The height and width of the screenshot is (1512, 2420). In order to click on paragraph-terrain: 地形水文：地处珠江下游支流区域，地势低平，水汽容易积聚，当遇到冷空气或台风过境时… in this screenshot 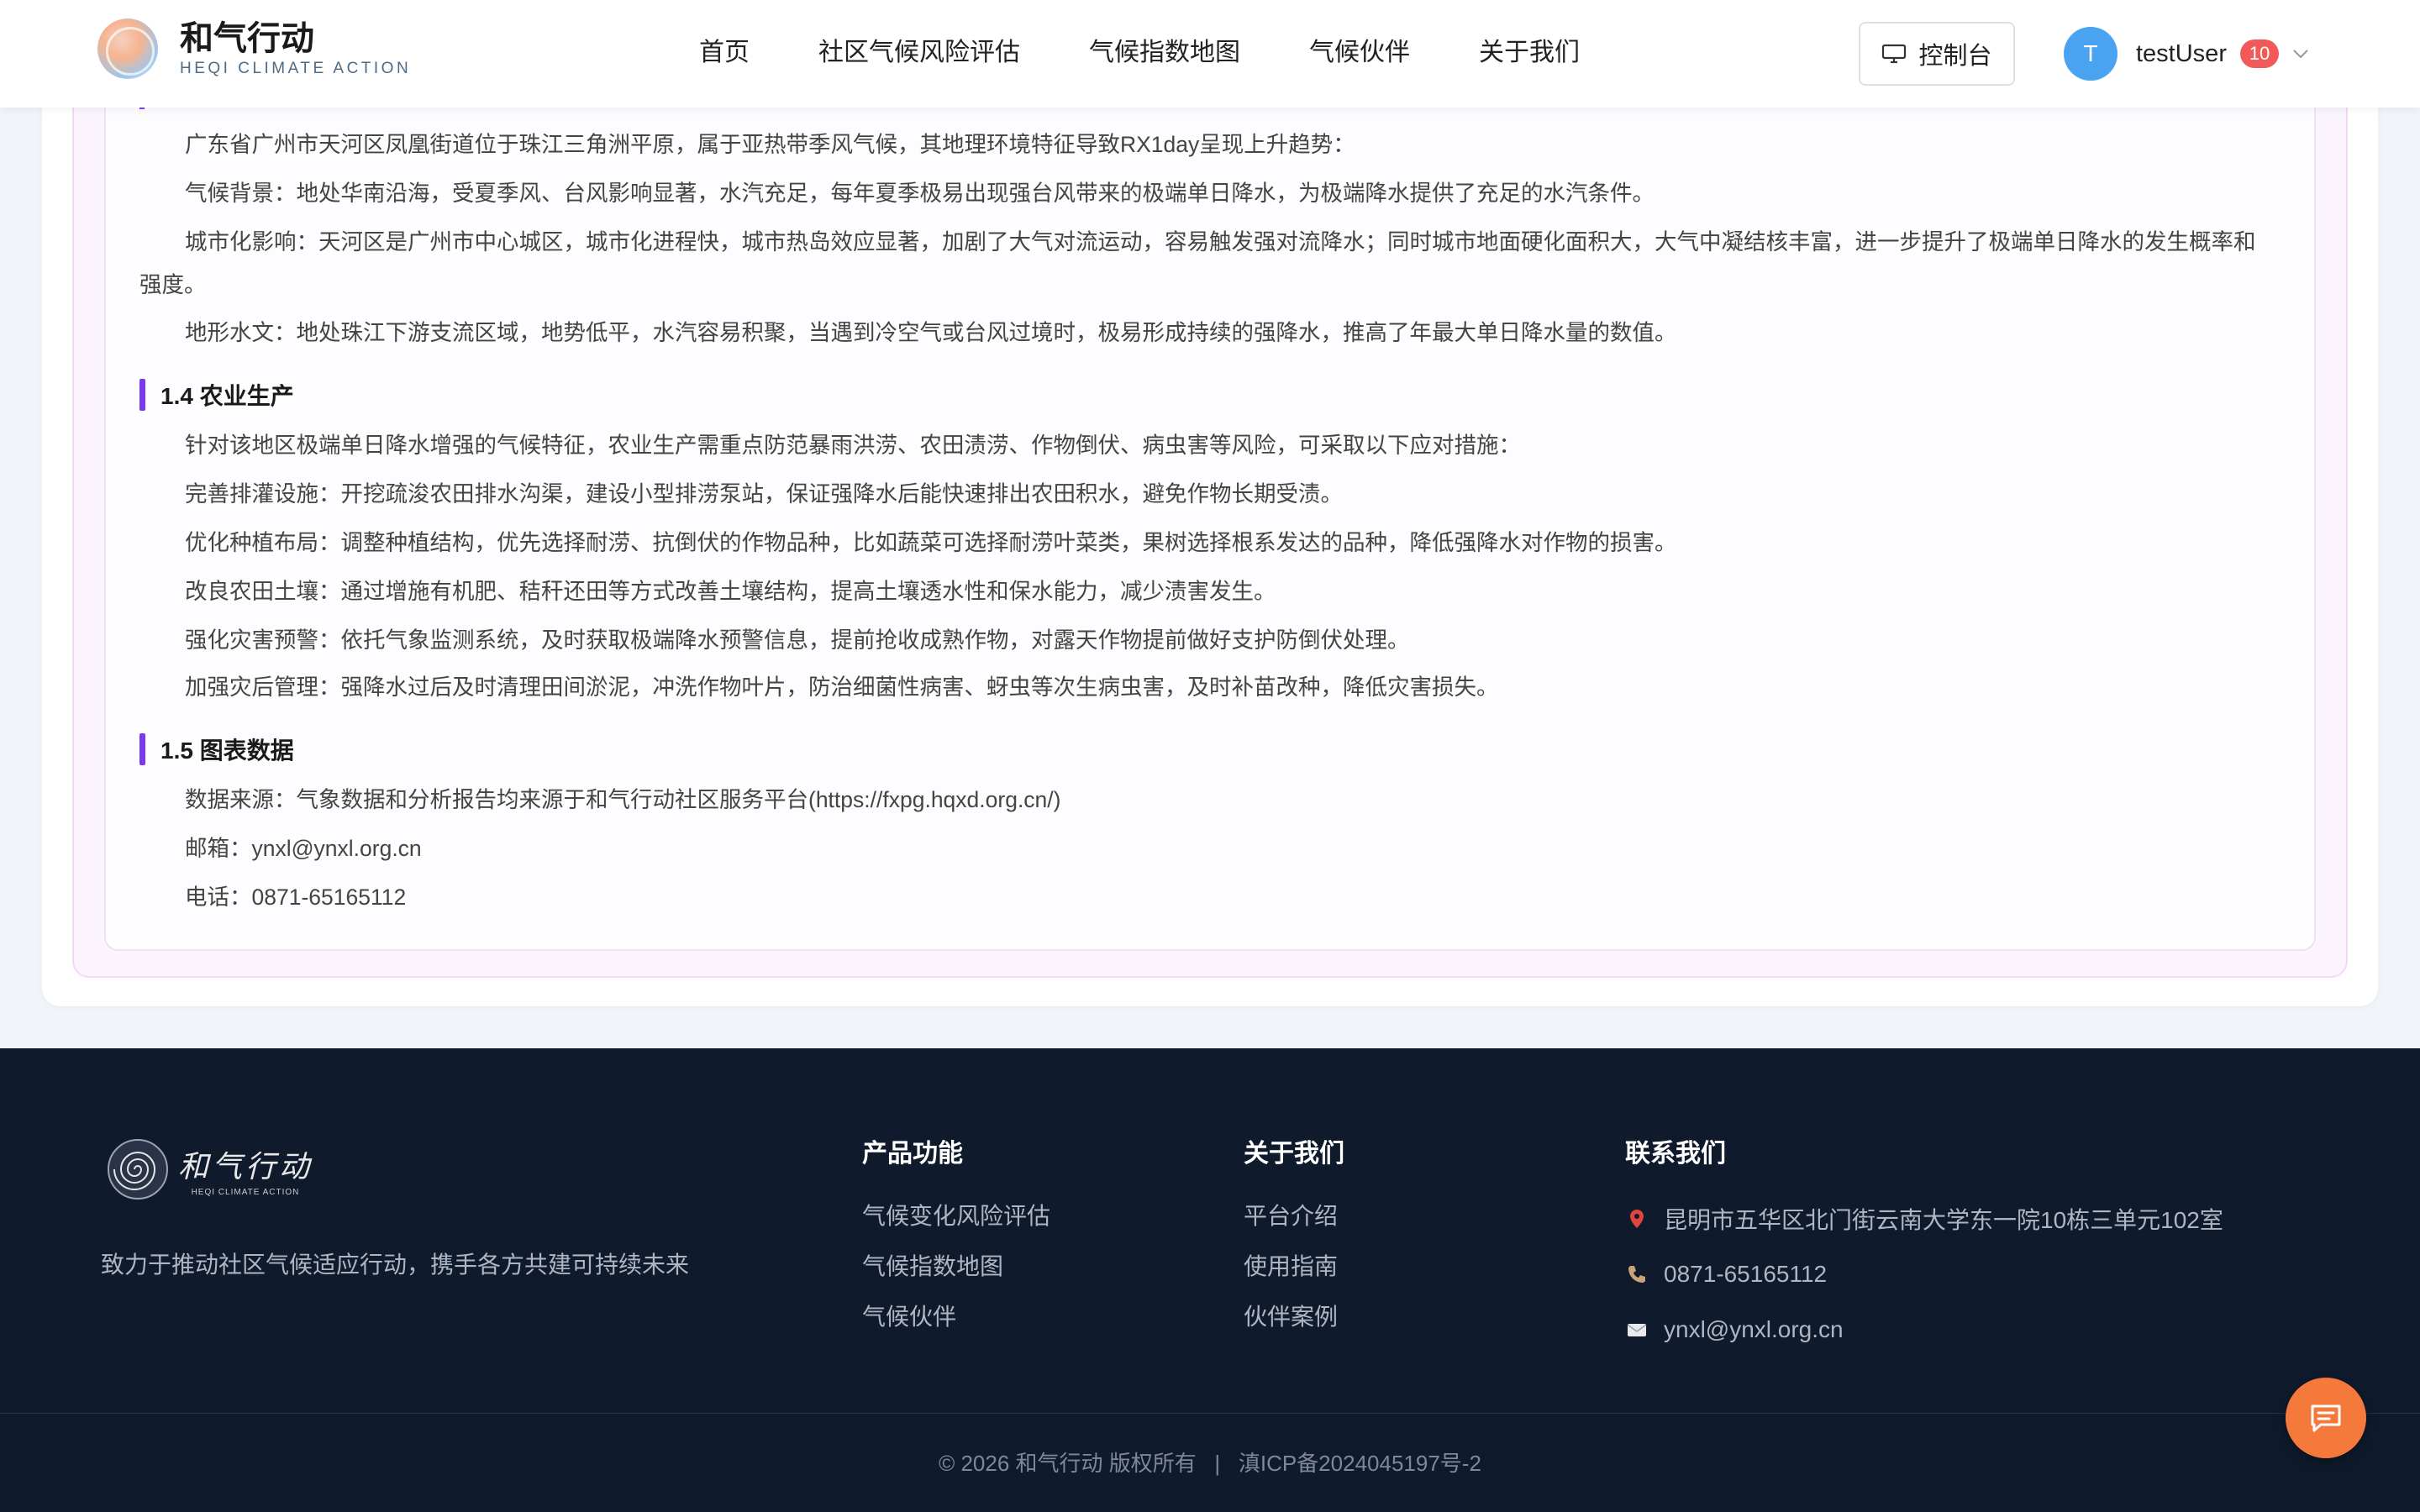, I will do `click(931, 332)`.